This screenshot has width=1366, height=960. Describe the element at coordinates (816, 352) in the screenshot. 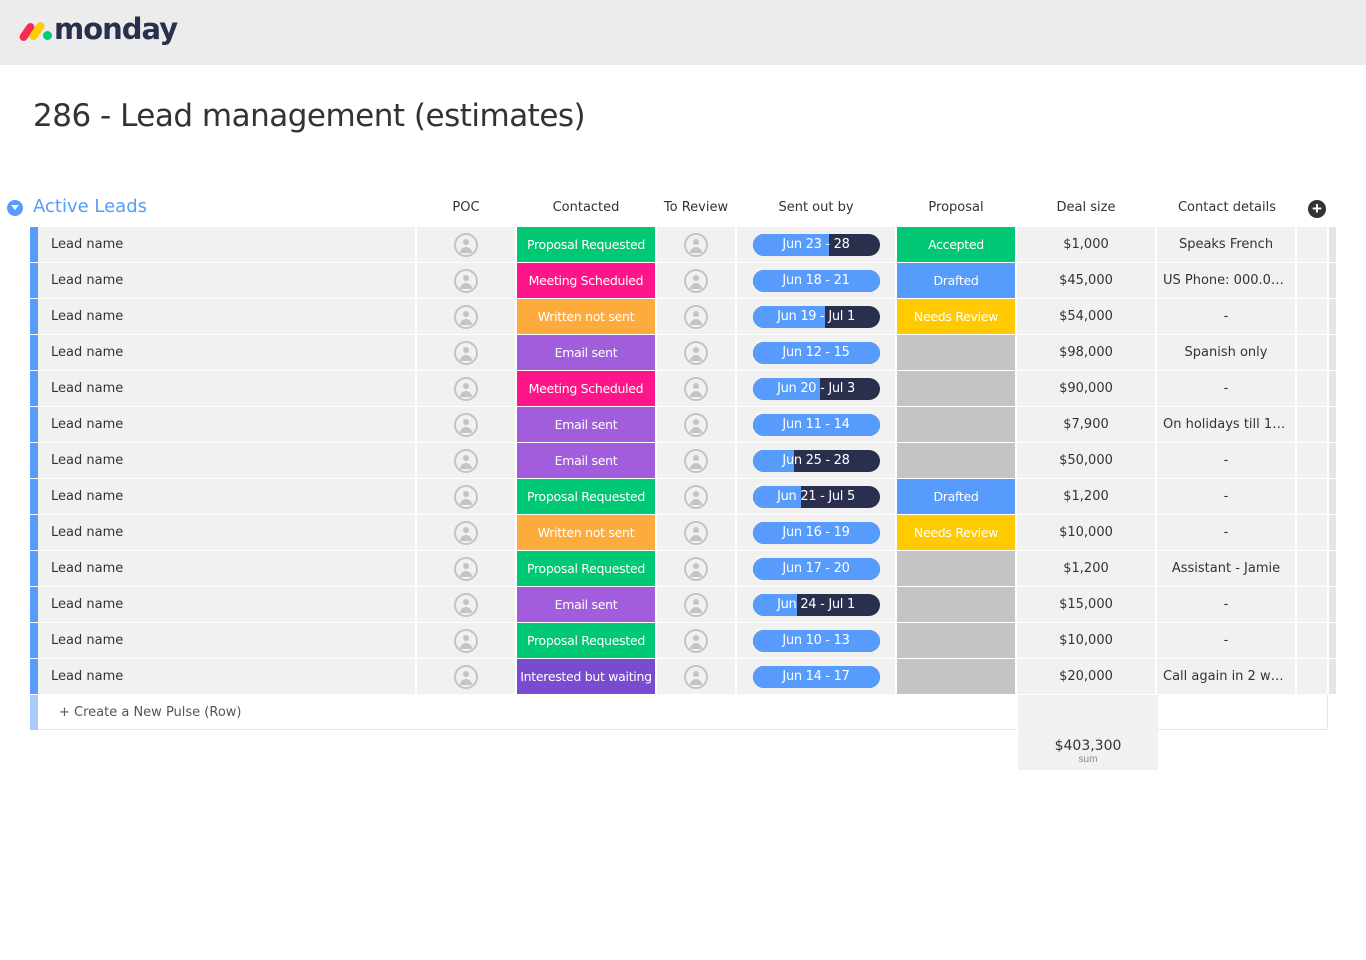

I see `sent-out-by-cell: Jun 12 - 15` at that location.